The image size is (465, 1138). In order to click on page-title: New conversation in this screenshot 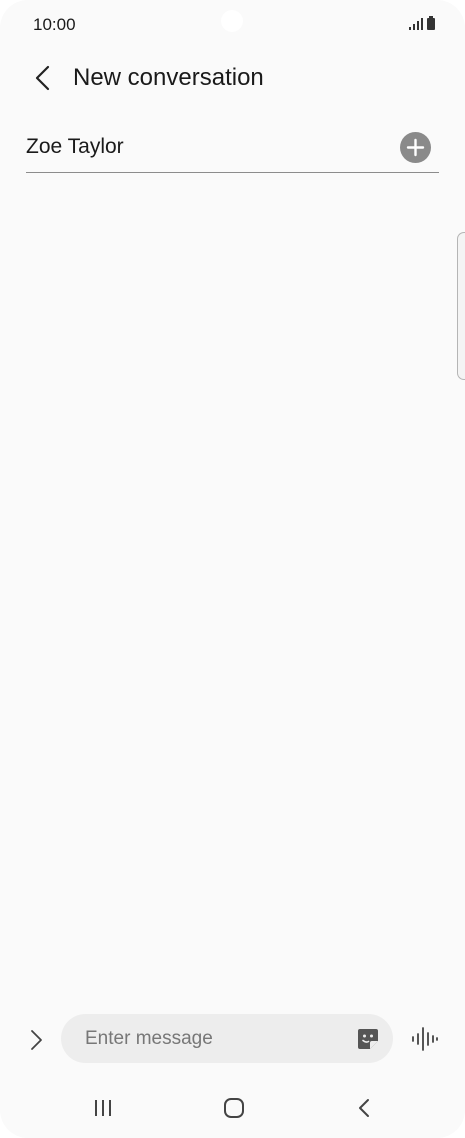, I will do `click(168, 77)`.